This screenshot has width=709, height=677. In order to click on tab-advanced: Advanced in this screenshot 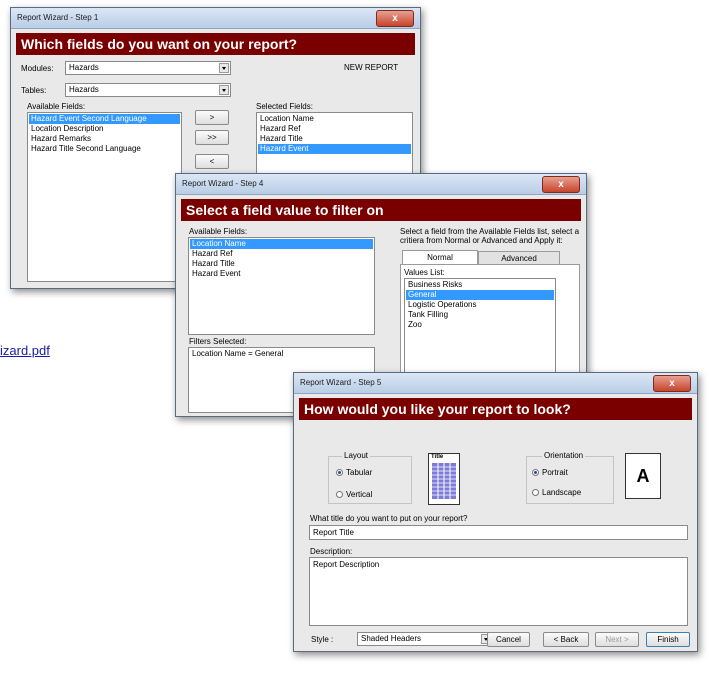, I will do `click(519, 258)`.